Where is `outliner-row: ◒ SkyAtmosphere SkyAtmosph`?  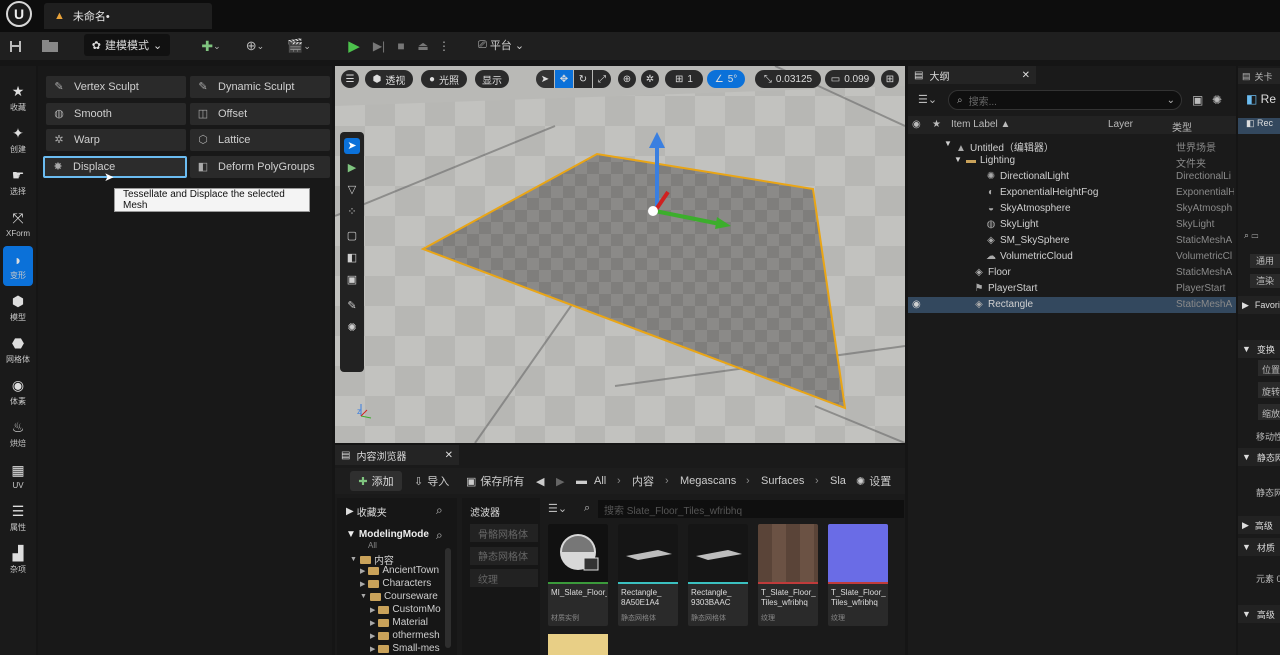
outliner-row: ◒ SkyAtmosphere SkyAtmosph is located at coordinates (1072, 209).